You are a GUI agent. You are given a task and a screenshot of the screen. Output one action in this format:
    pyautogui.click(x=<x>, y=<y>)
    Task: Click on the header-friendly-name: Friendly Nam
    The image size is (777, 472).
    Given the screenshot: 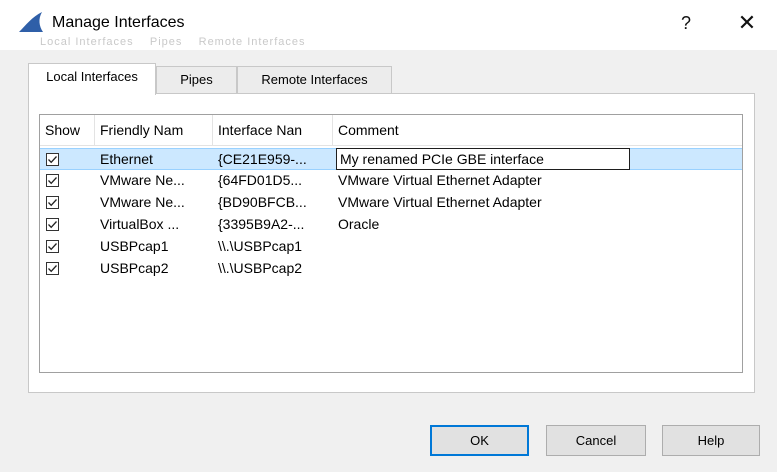 What is the action you would take?
    pyautogui.click(x=154, y=130)
    